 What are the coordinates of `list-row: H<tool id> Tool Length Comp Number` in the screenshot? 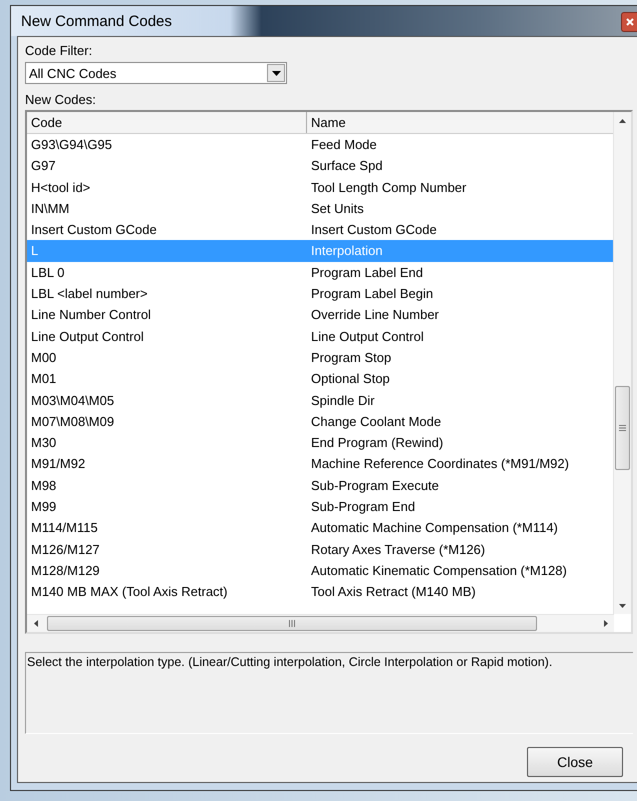 It's located at (320, 187).